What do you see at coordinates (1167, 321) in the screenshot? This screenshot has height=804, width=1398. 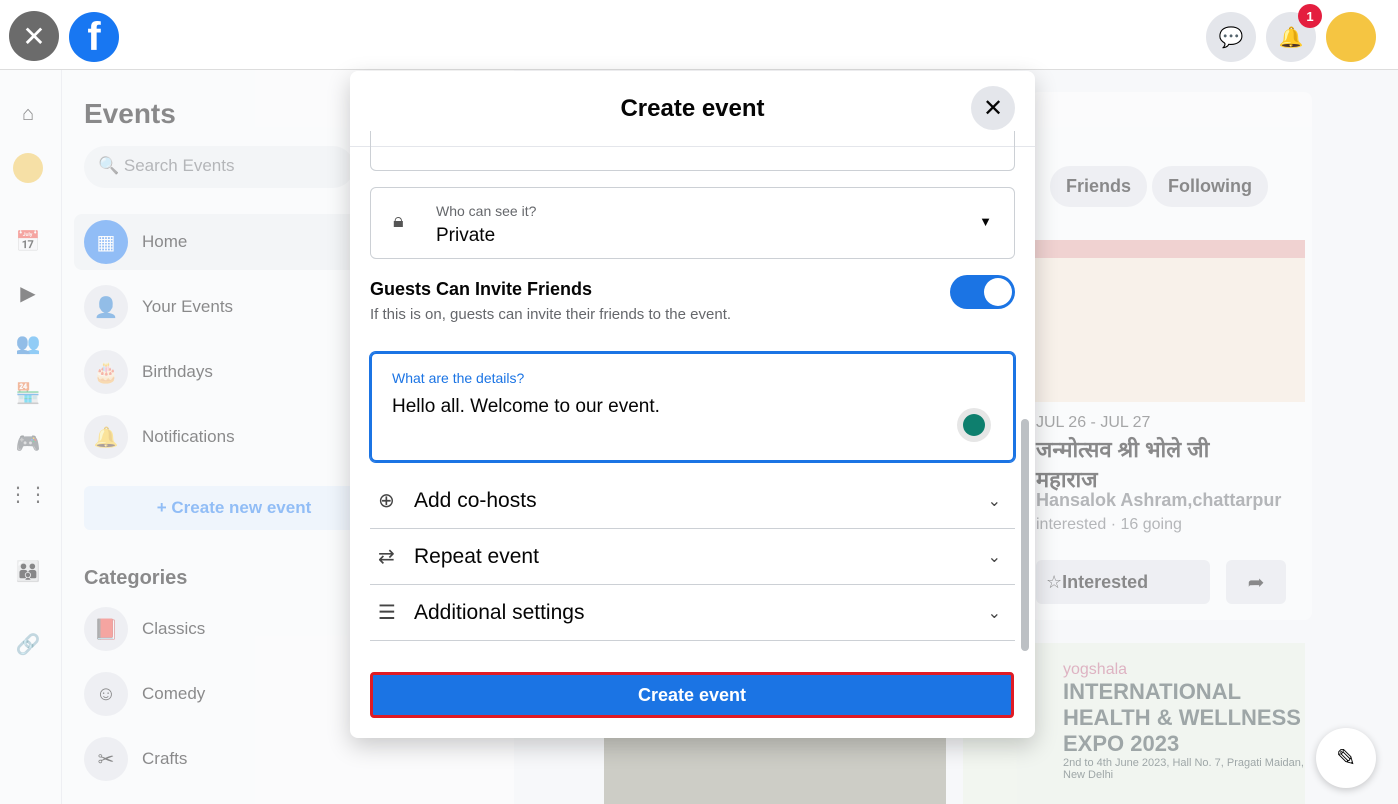 I see `event-image` at bounding box center [1167, 321].